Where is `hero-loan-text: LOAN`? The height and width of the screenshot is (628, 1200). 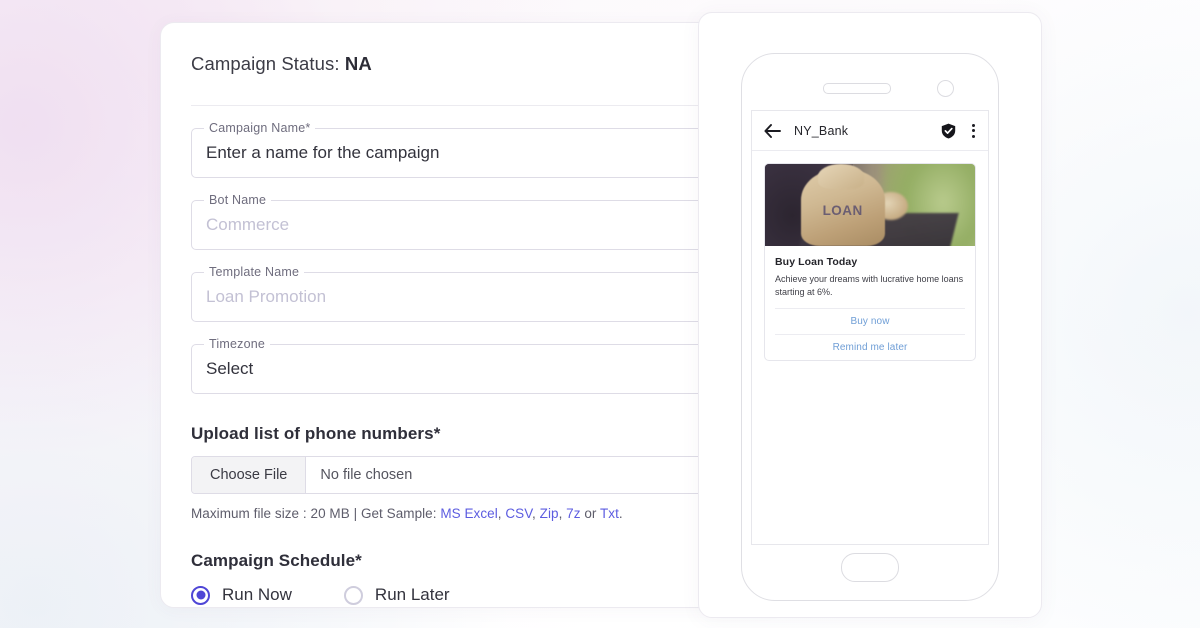
hero-loan-text: LOAN is located at coordinates (842, 211).